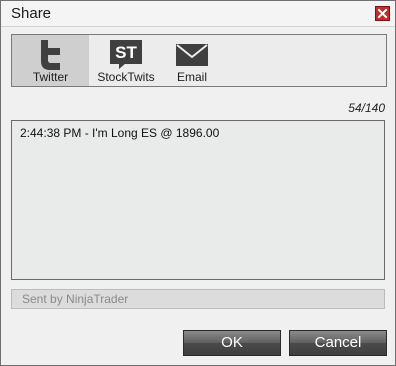 The height and width of the screenshot is (366, 396). Describe the element at coordinates (31, 13) in the screenshot. I see `window-title: Share` at that location.